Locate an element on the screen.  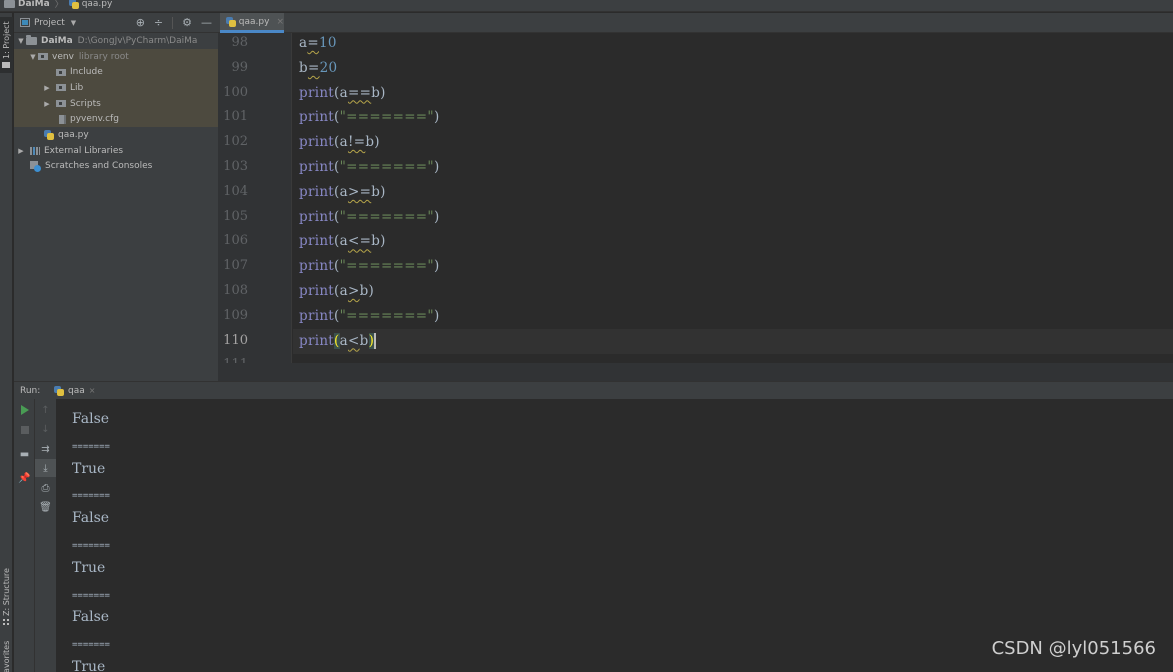
pin-button: 📌 is located at coordinates (24, 478).